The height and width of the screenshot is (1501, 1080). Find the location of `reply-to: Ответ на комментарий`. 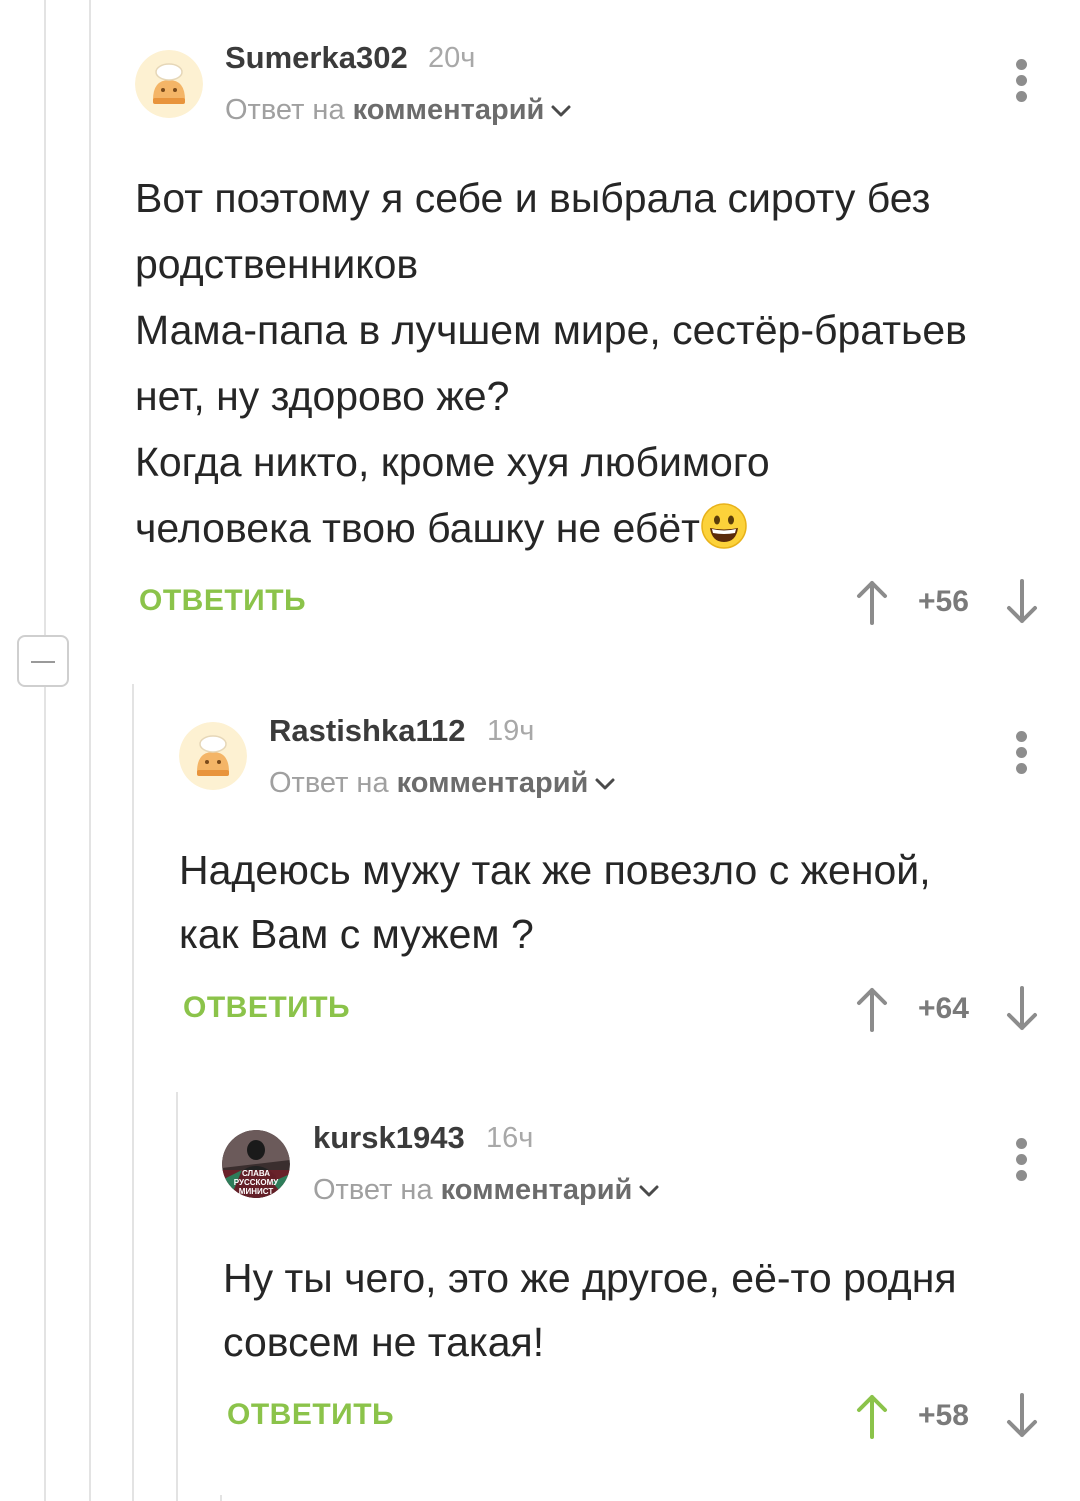

reply-to: Ответ на комментарий is located at coordinates (486, 1190).